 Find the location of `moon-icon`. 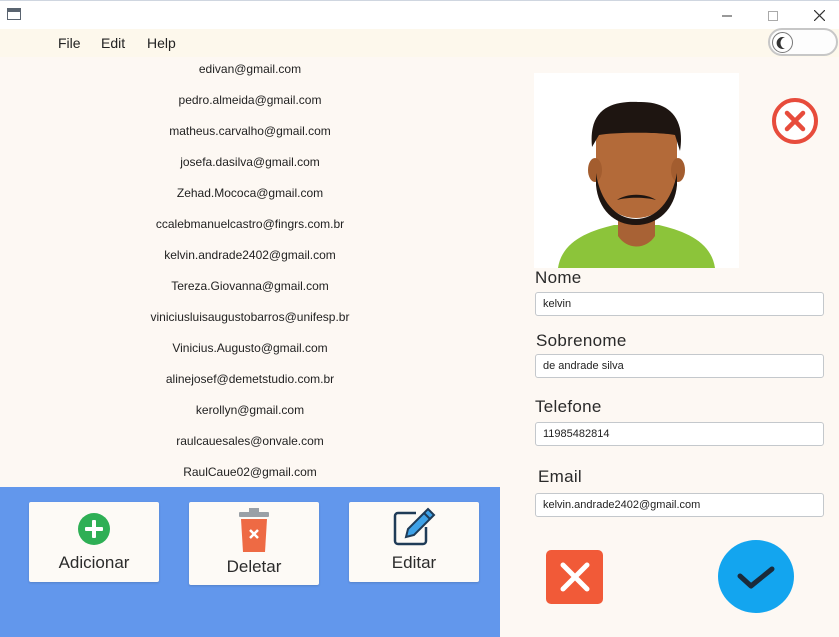

moon-icon is located at coordinates (780, 42).